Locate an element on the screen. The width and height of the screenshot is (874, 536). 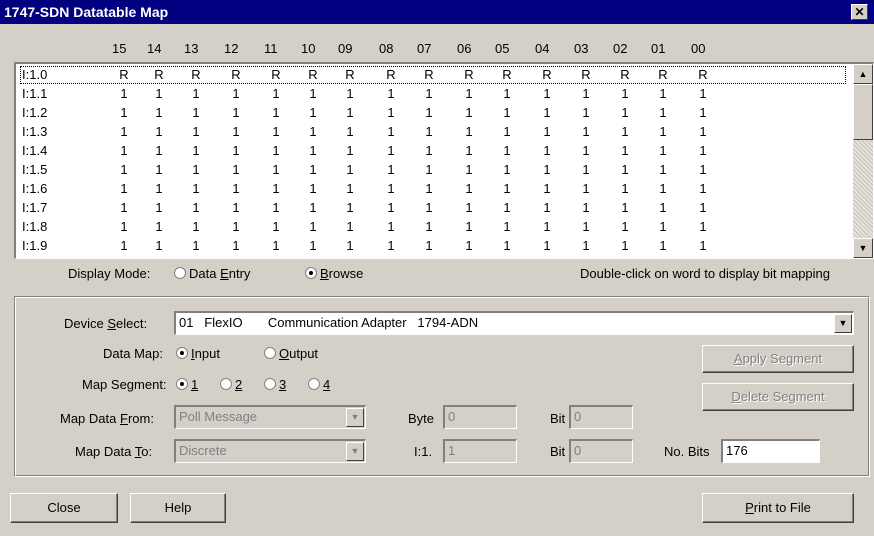
bit-from-field: 0 is located at coordinates (601, 417).